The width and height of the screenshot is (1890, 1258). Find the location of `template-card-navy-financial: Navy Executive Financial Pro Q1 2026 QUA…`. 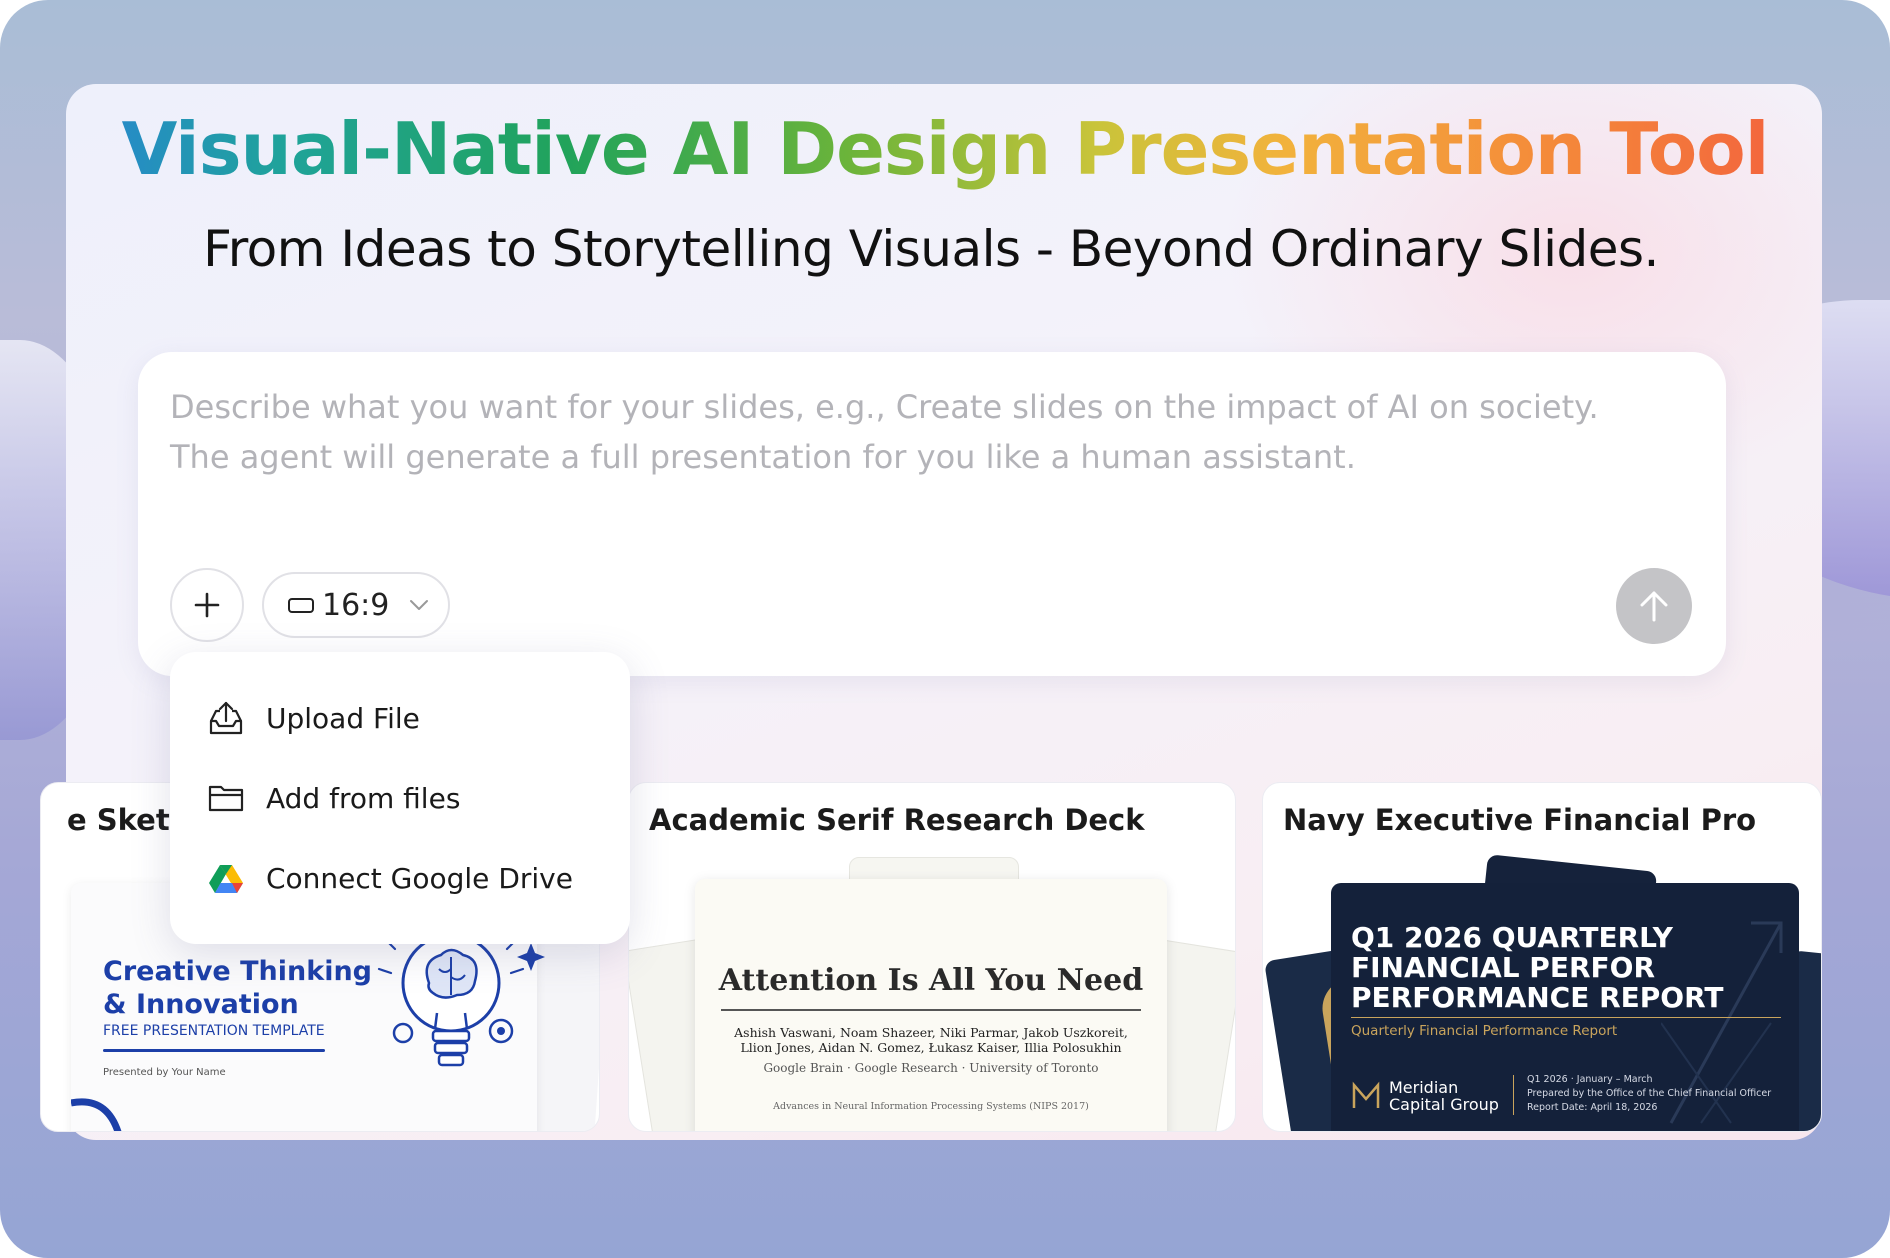

template-card-navy-financial: Navy Executive Financial Pro Q1 2026 QUA… is located at coordinates (1542, 957).